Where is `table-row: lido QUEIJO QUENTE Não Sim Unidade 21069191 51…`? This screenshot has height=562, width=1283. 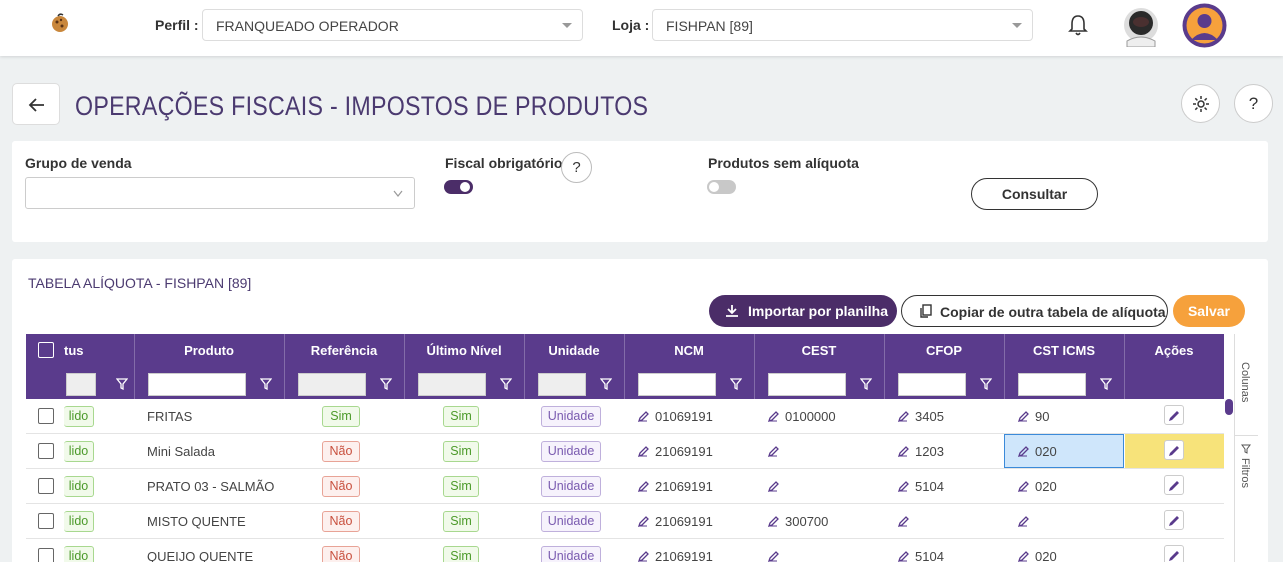
table-row: lido QUEIJO QUENTE Não Sim Unidade 21069191 51… is located at coordinates (625, 550).